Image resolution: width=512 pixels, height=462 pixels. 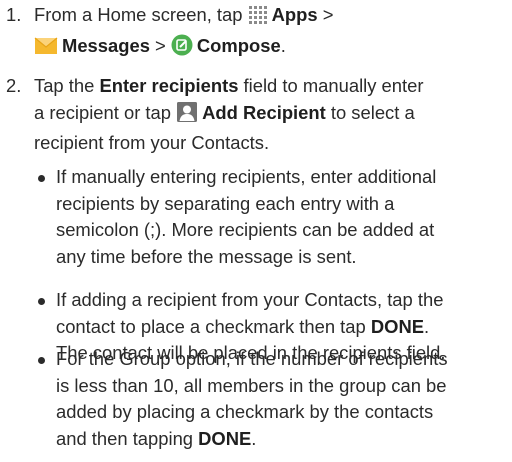 I want to click on messages-label: Messages, so click(x=106, y=45).